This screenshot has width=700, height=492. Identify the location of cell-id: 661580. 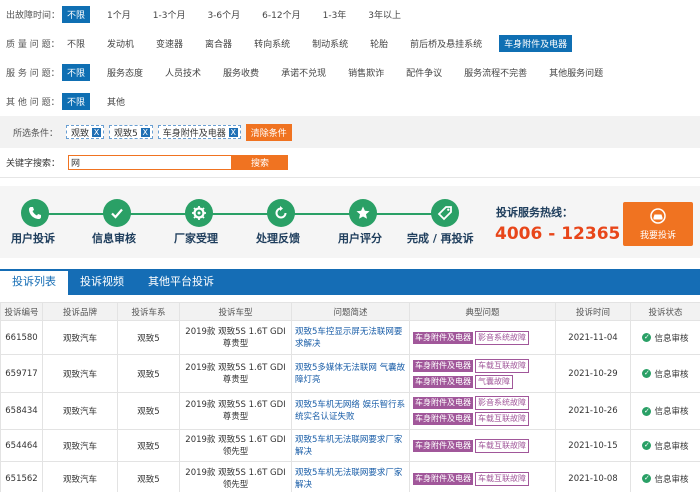
(21, 337).